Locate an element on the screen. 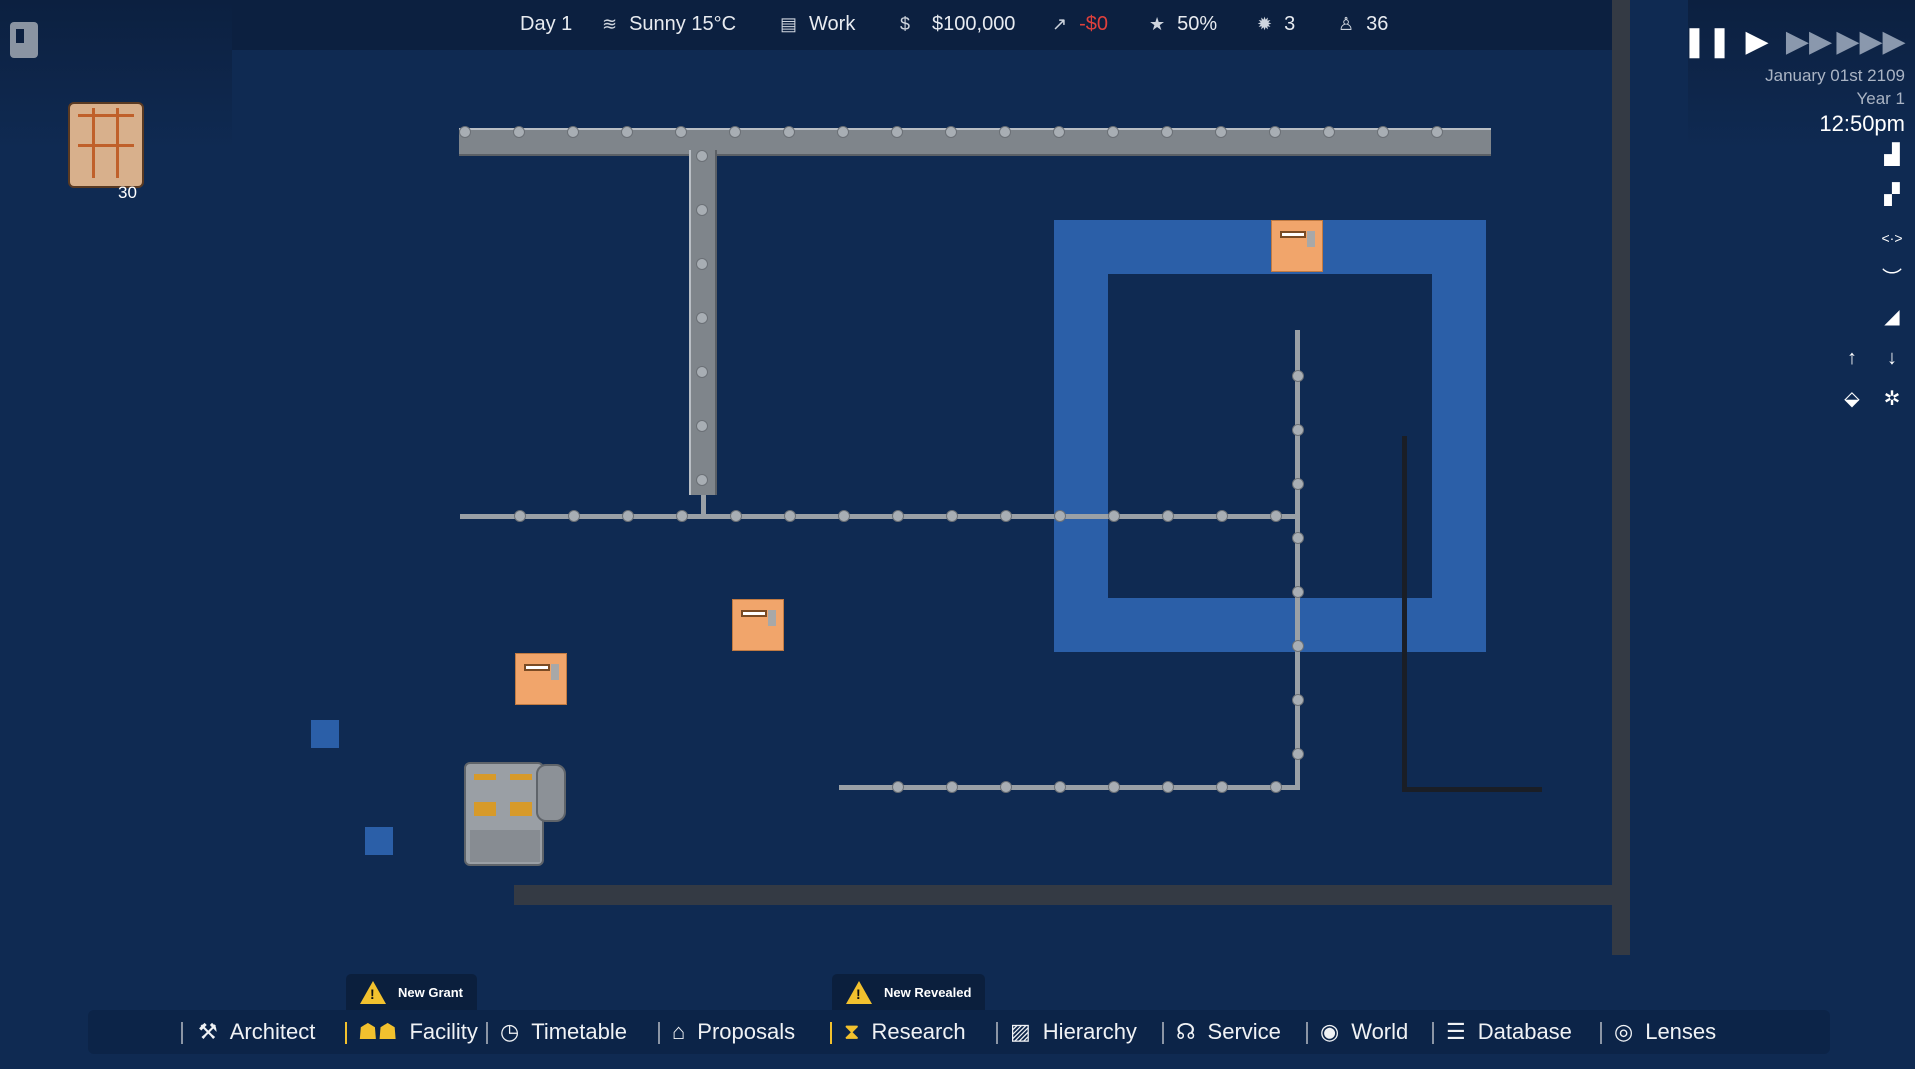 The height and width of the screenshot is (1069, 1915). nav-facility: ☗☗ Facility is located at coordinates (418, 1032).